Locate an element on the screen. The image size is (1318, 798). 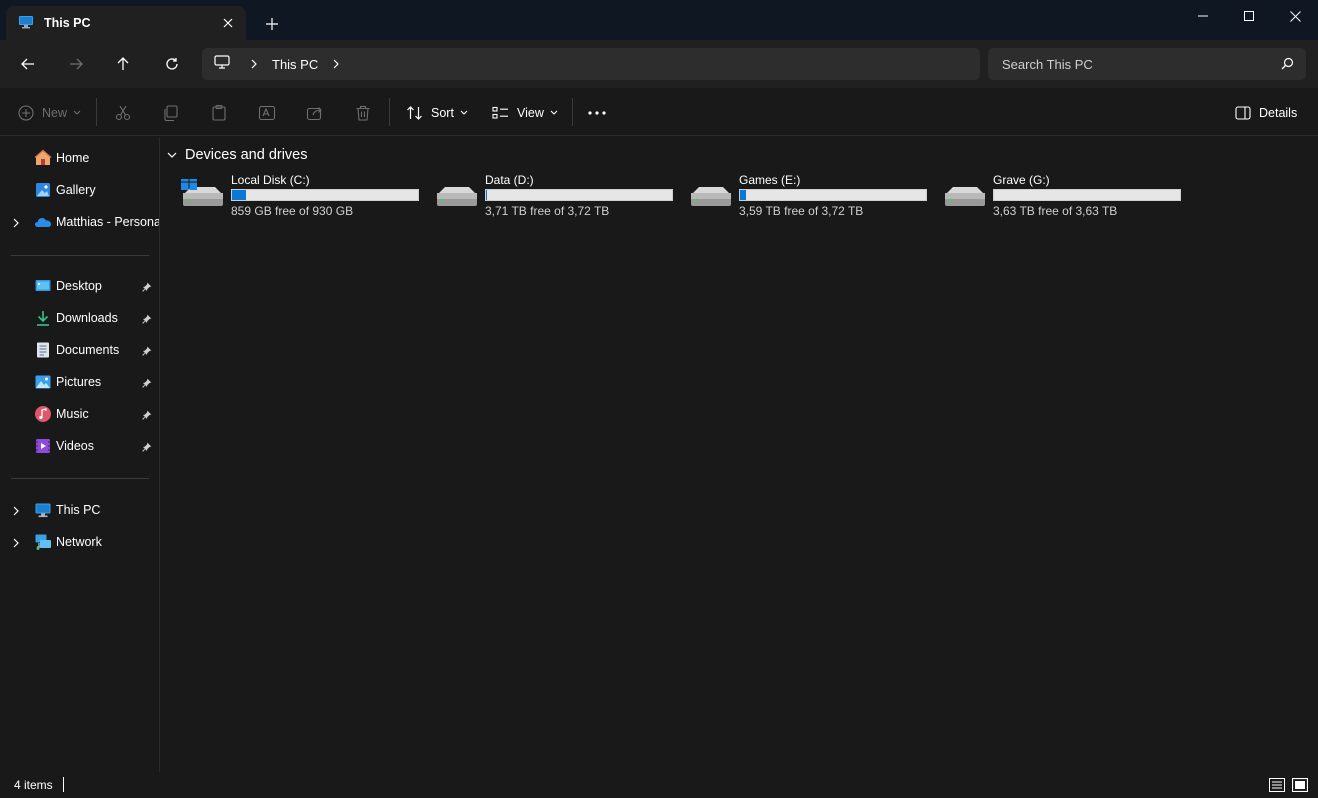
details-view-button is located at coordinates (1277, 785).